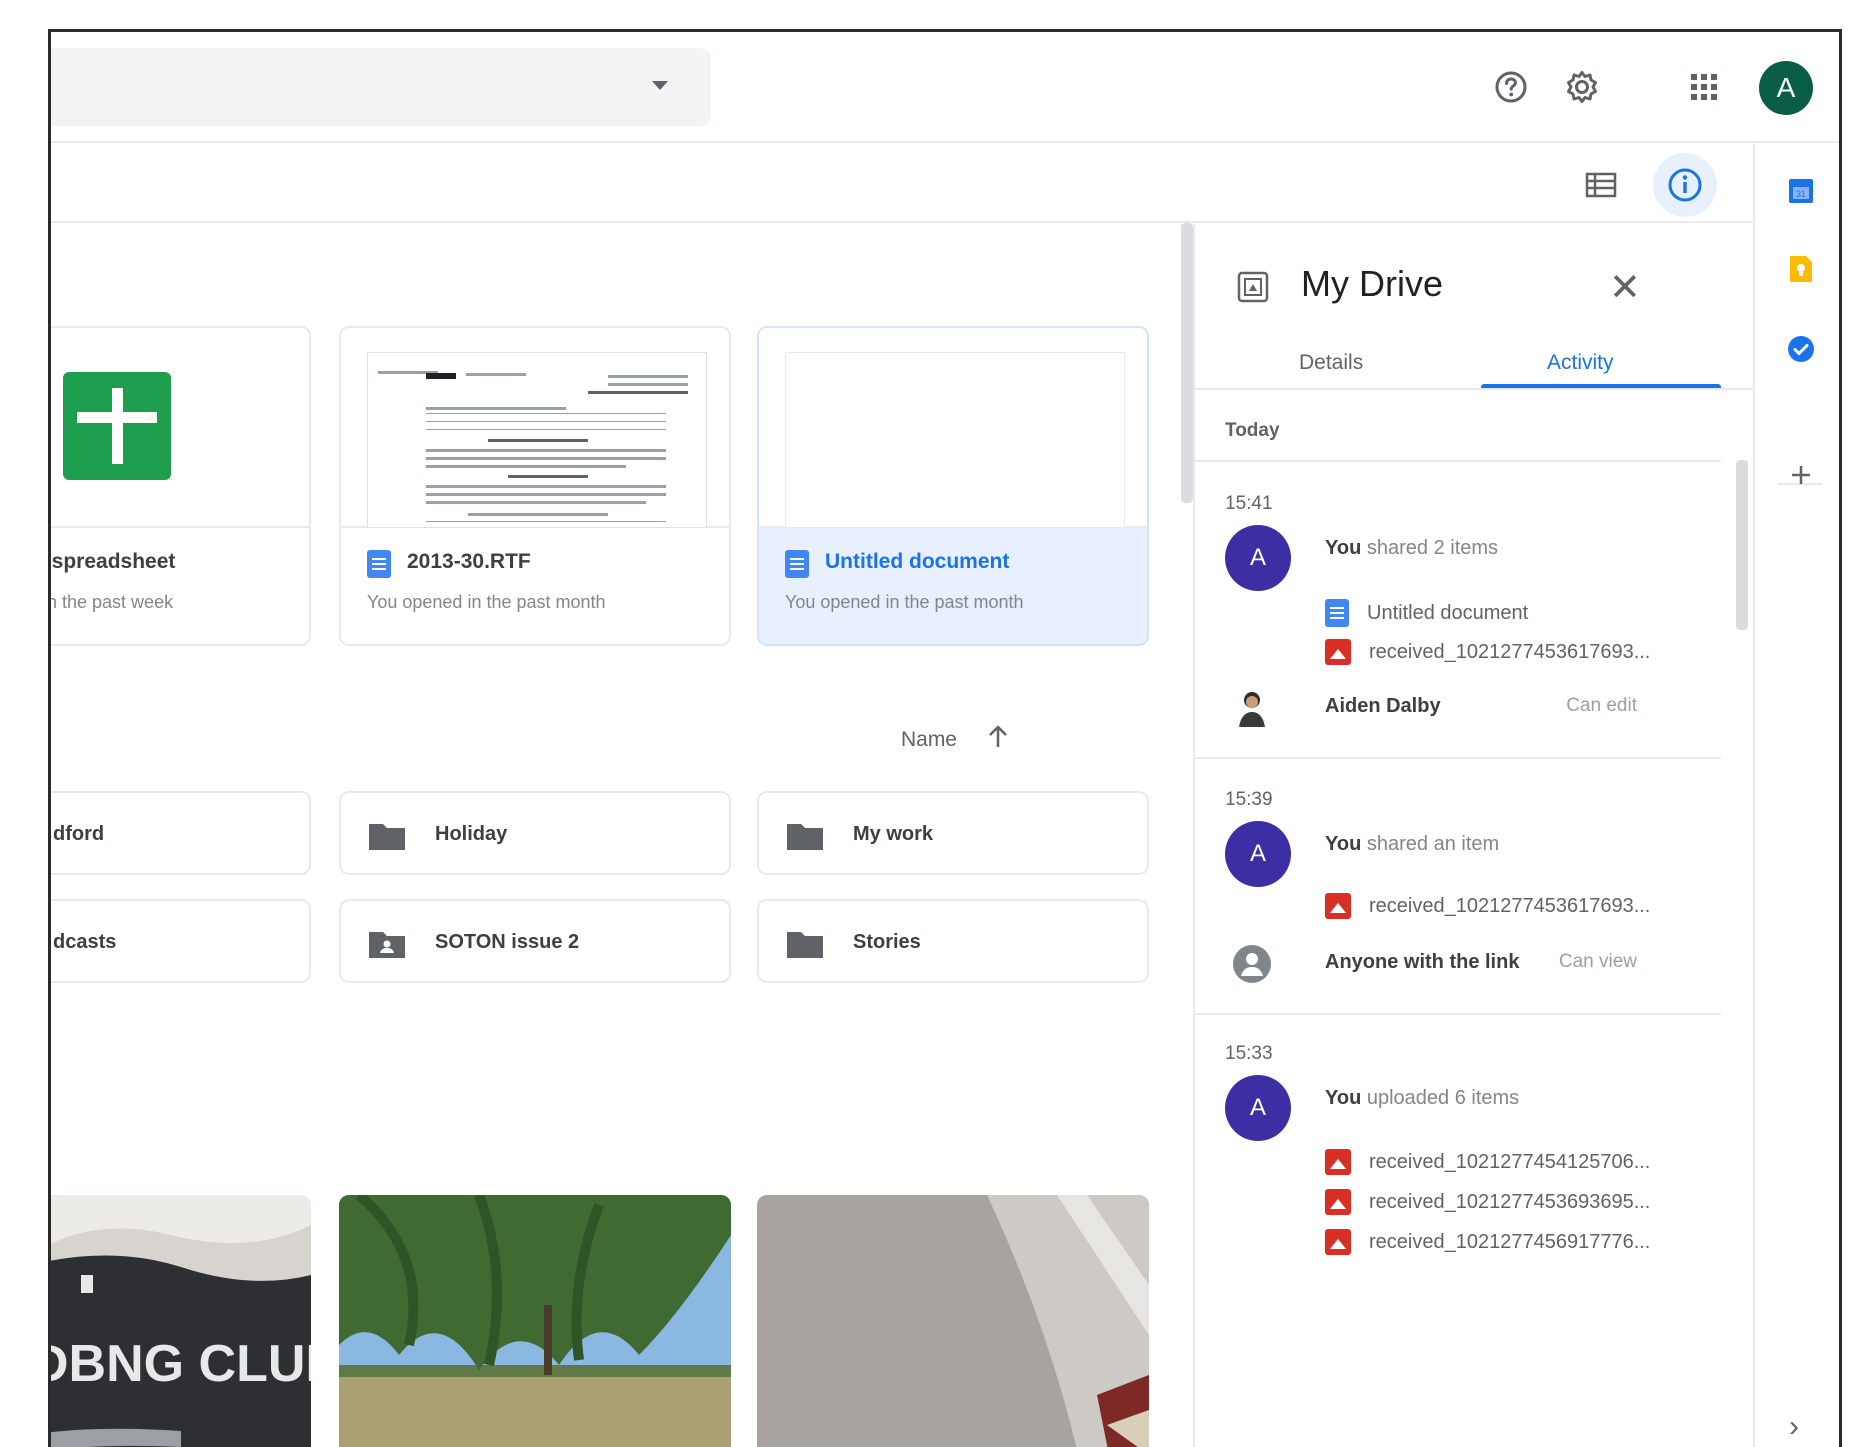 This screenshot has height=1447, width=1861. Describe the element at coordinates (1601, 185) in the screenshot. I see `list-view-icon` at that location.